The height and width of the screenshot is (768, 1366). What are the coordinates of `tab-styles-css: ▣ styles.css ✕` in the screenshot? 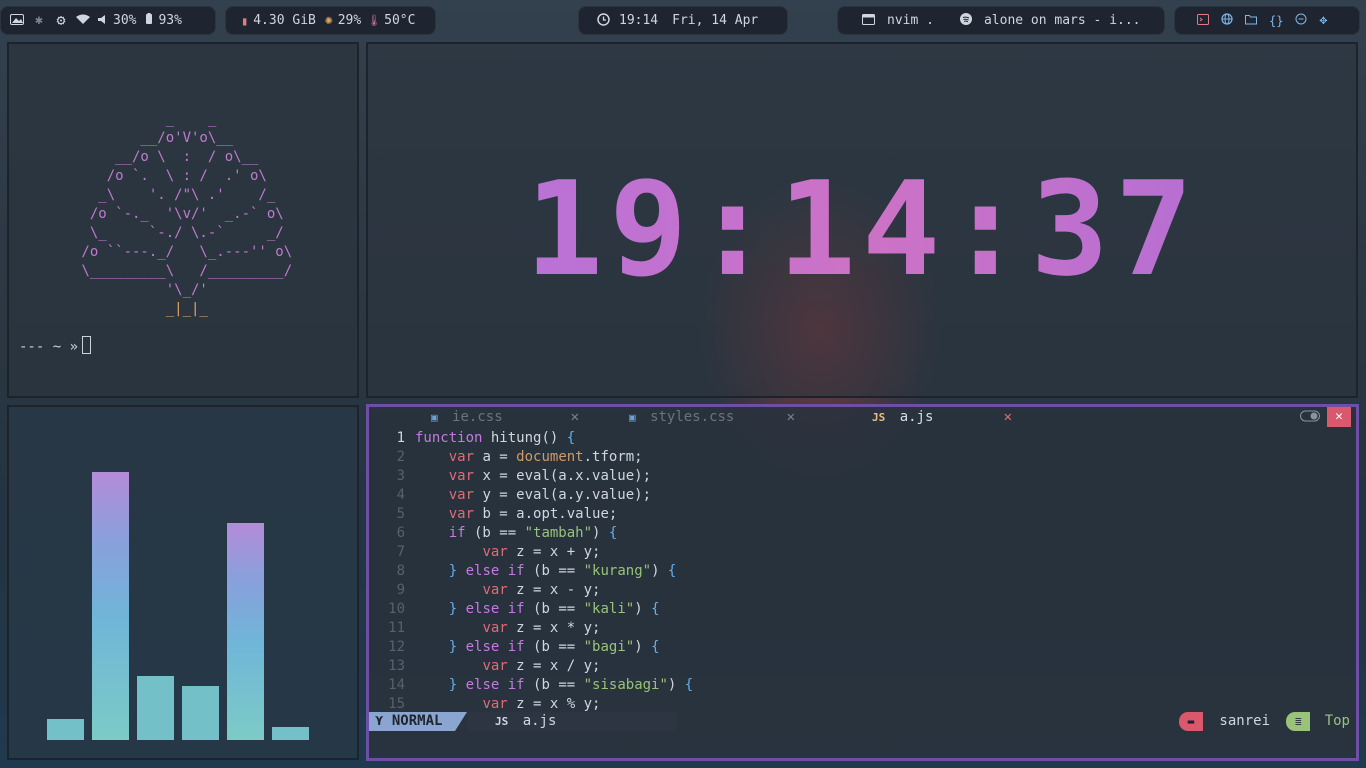 It's located at (712, 417).